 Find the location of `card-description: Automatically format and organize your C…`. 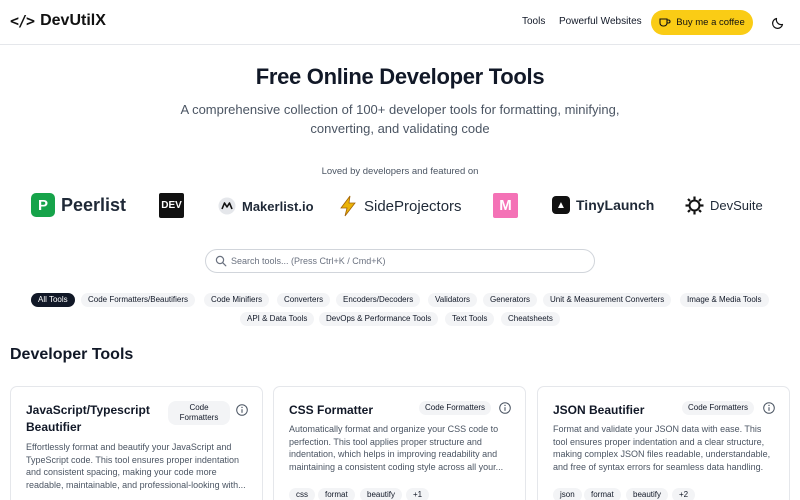

card-description: Automatically format and organize your C… is located at coordinates (396, 448).